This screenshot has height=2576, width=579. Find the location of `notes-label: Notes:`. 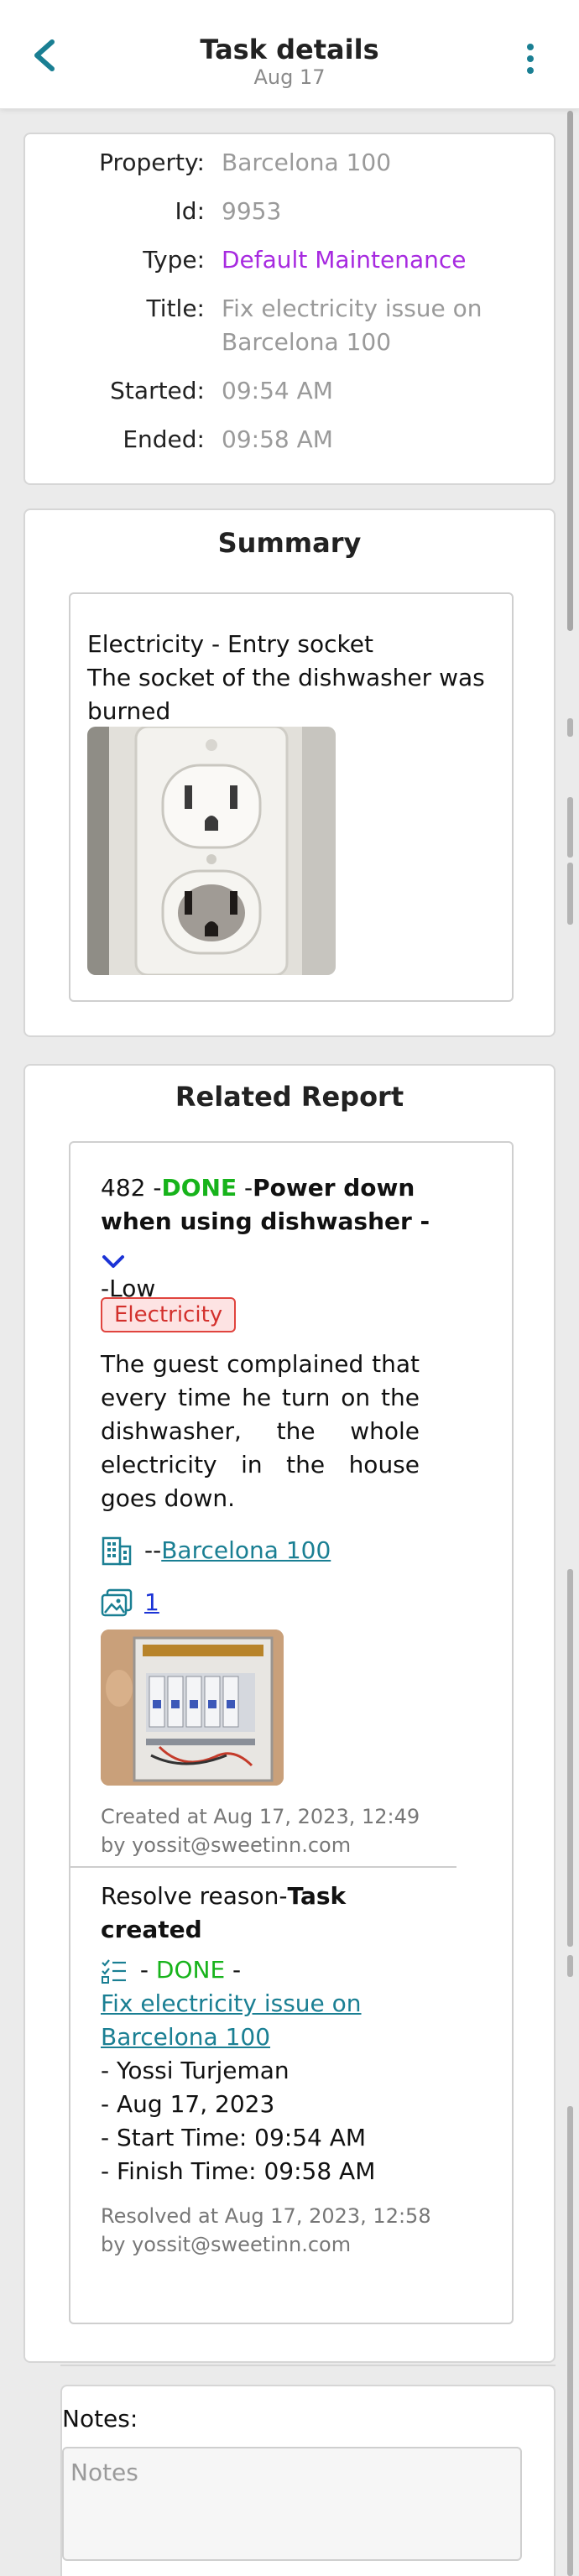

notes-label: Notes: is located at coordinates (100, 2419).